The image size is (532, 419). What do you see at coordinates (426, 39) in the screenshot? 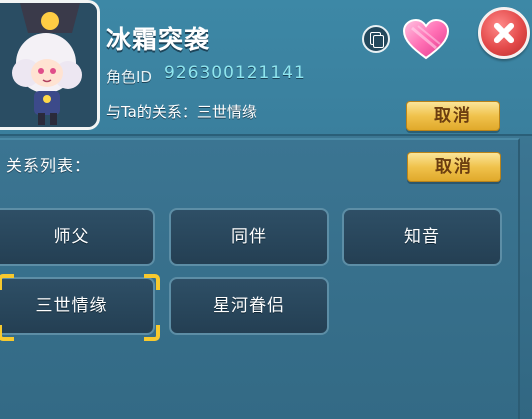
I see `heart-icon` at bounding box center [426, 39].